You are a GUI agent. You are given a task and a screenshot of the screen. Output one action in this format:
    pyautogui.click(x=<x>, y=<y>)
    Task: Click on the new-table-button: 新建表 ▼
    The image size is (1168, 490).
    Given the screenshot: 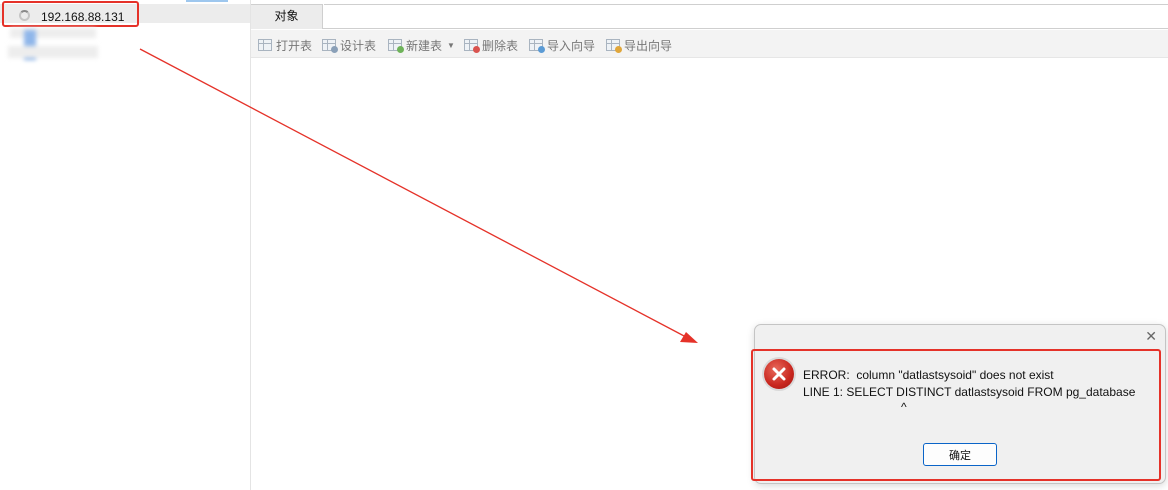 What is the action you would take?
    pyautogui.click(x=421, y=45)
    